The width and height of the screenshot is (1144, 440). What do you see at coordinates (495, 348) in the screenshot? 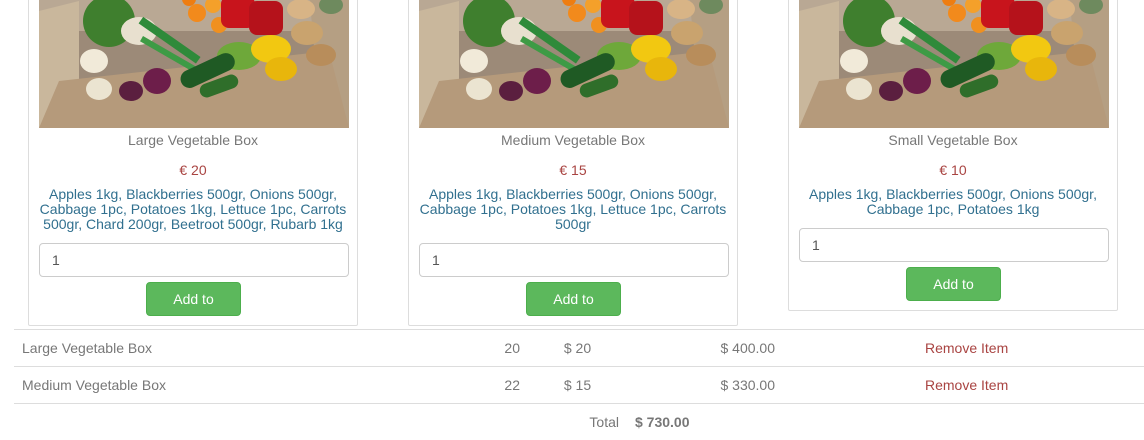
I see `bag-item-quantity: 20` at bounding box center [495, 348].